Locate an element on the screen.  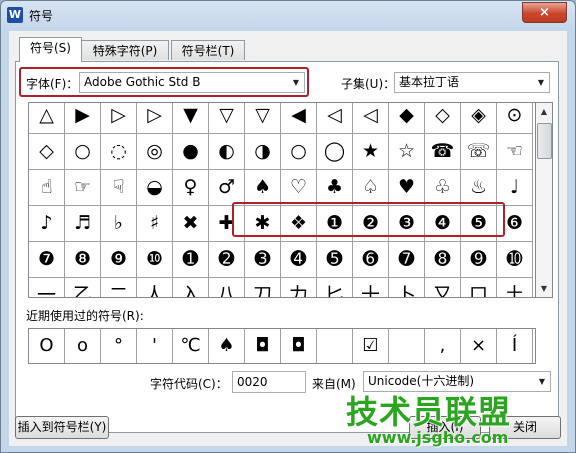
tab-symbol-bar: 符号栏(T) is located at coordinates (208, 50).